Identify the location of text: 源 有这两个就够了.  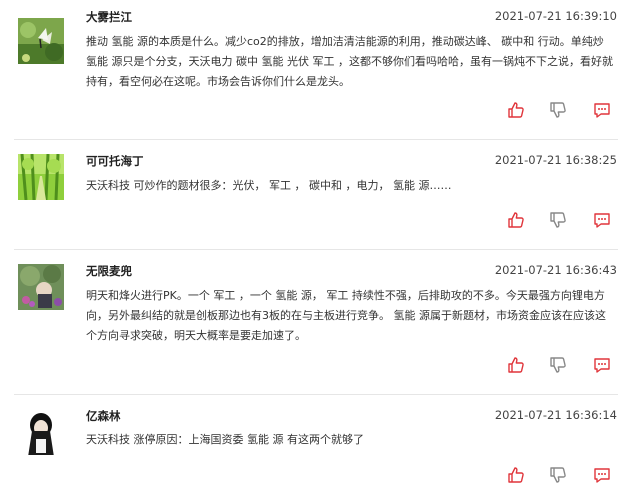
(316, 439).